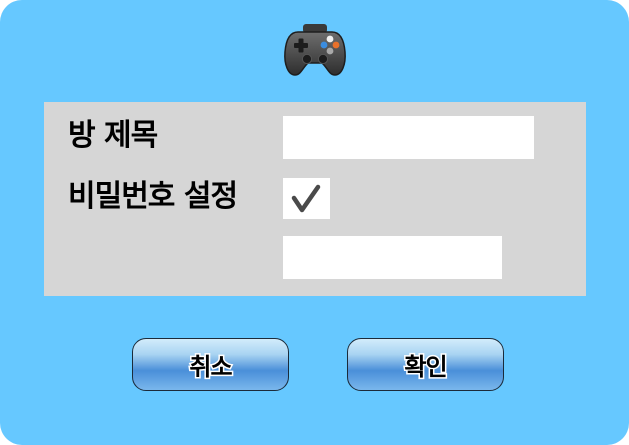  Describe the element at coordinates (408, 137) in the screenshot. I see `room-title-input` at that location.